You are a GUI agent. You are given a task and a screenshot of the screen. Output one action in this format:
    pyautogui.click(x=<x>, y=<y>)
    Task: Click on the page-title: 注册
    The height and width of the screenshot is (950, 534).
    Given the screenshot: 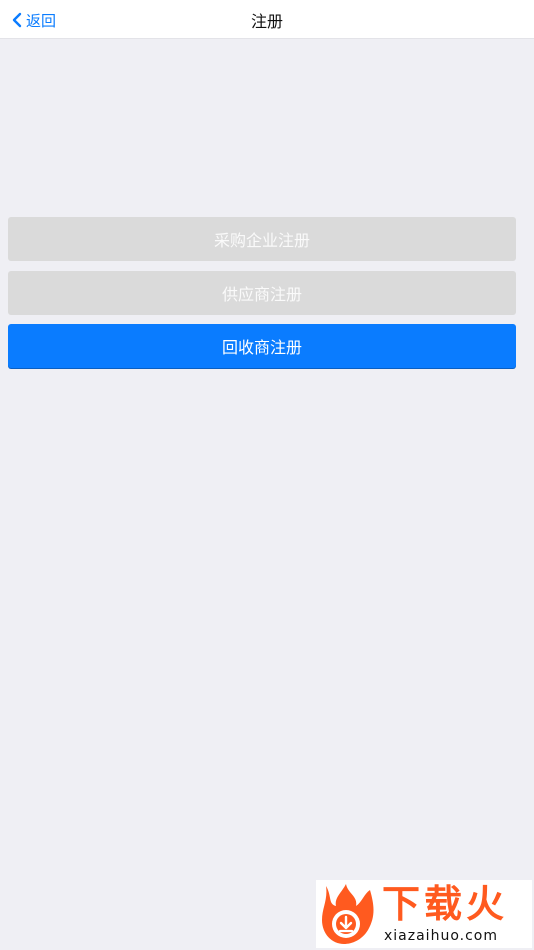 What is the action you would take?
    pyautogui.click(x=266, y=21)
    